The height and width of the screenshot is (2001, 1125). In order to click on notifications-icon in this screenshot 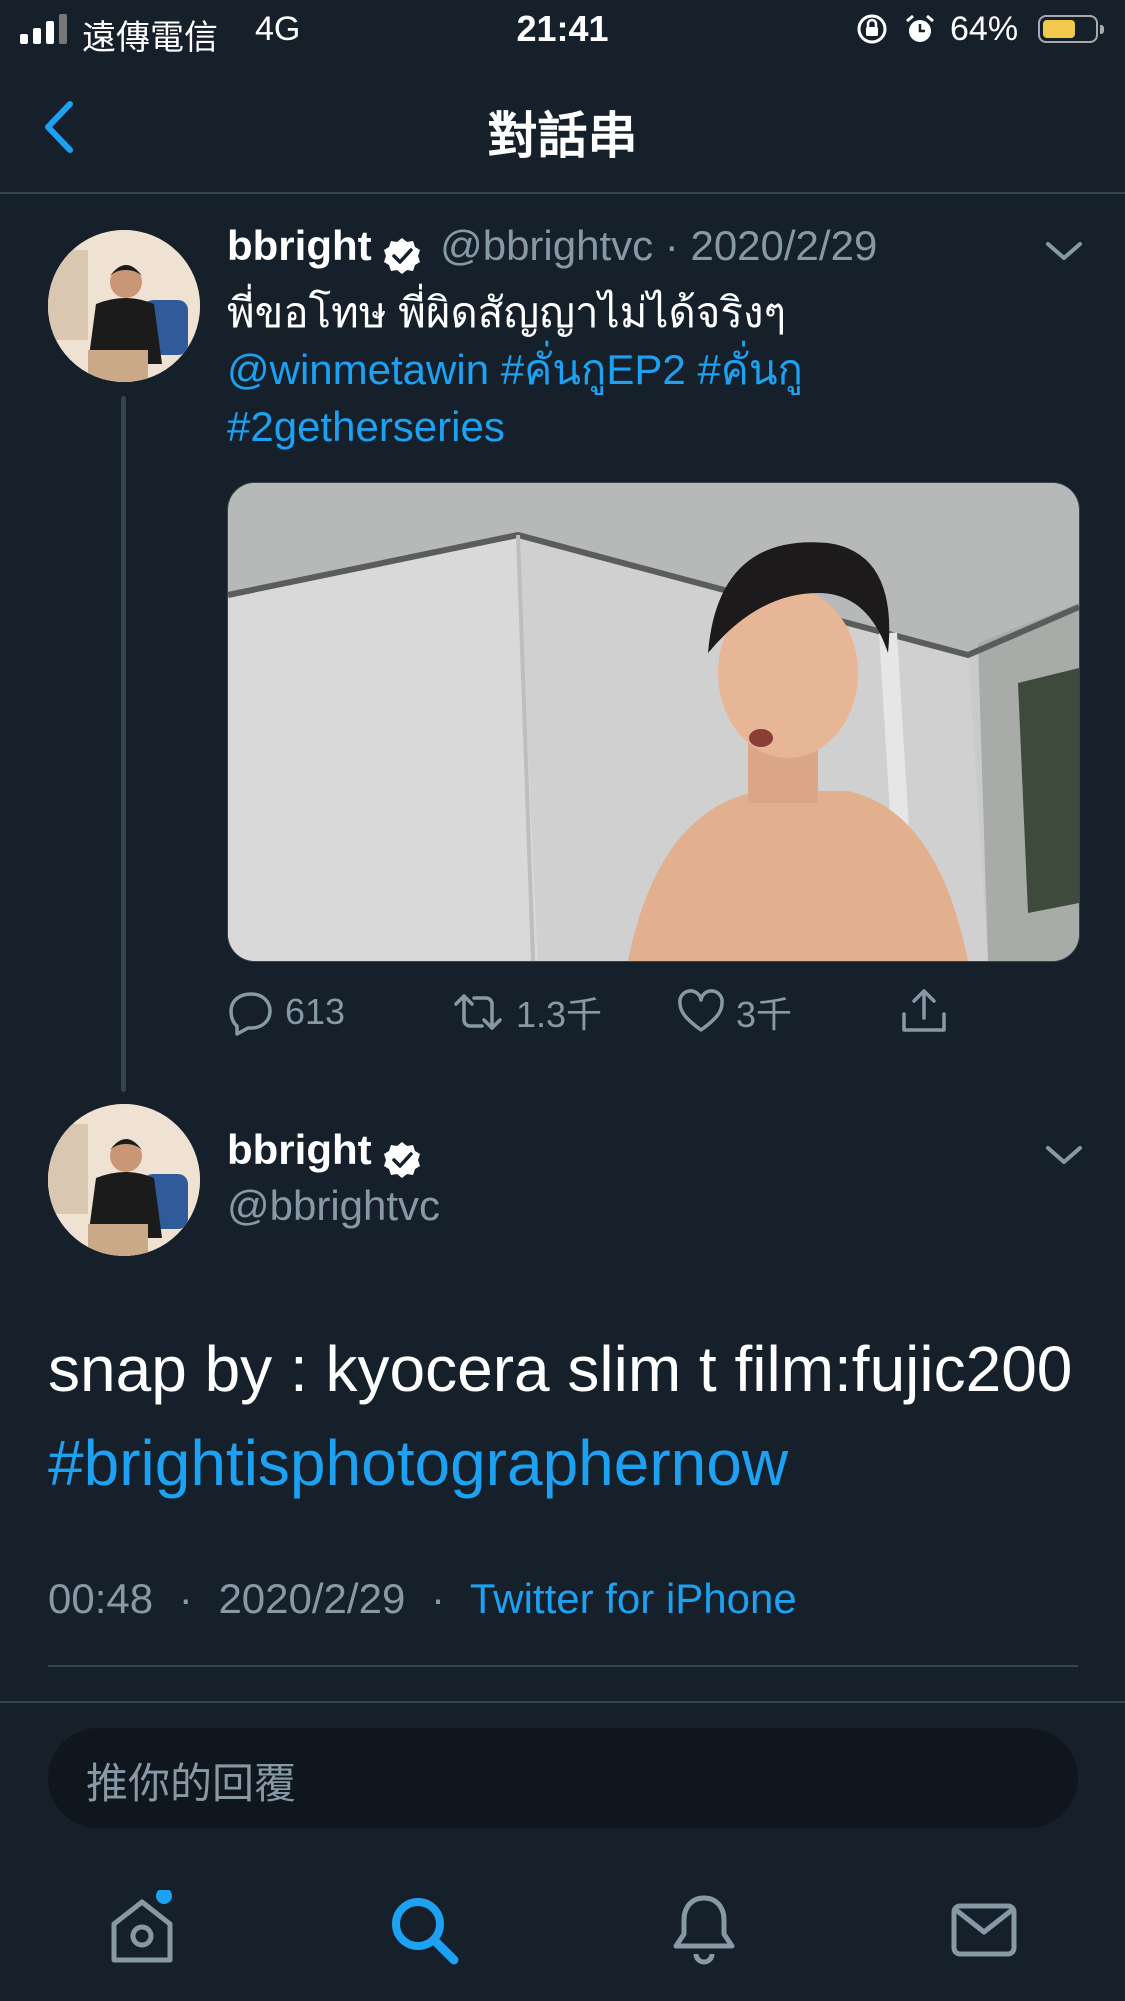, I will do `click(704, 1930)`.